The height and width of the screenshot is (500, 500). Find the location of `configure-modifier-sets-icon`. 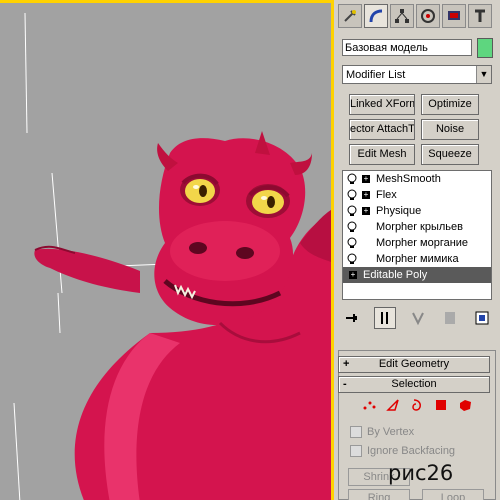

configure-modifier-sets-icon is located at coordinates (482, 318).